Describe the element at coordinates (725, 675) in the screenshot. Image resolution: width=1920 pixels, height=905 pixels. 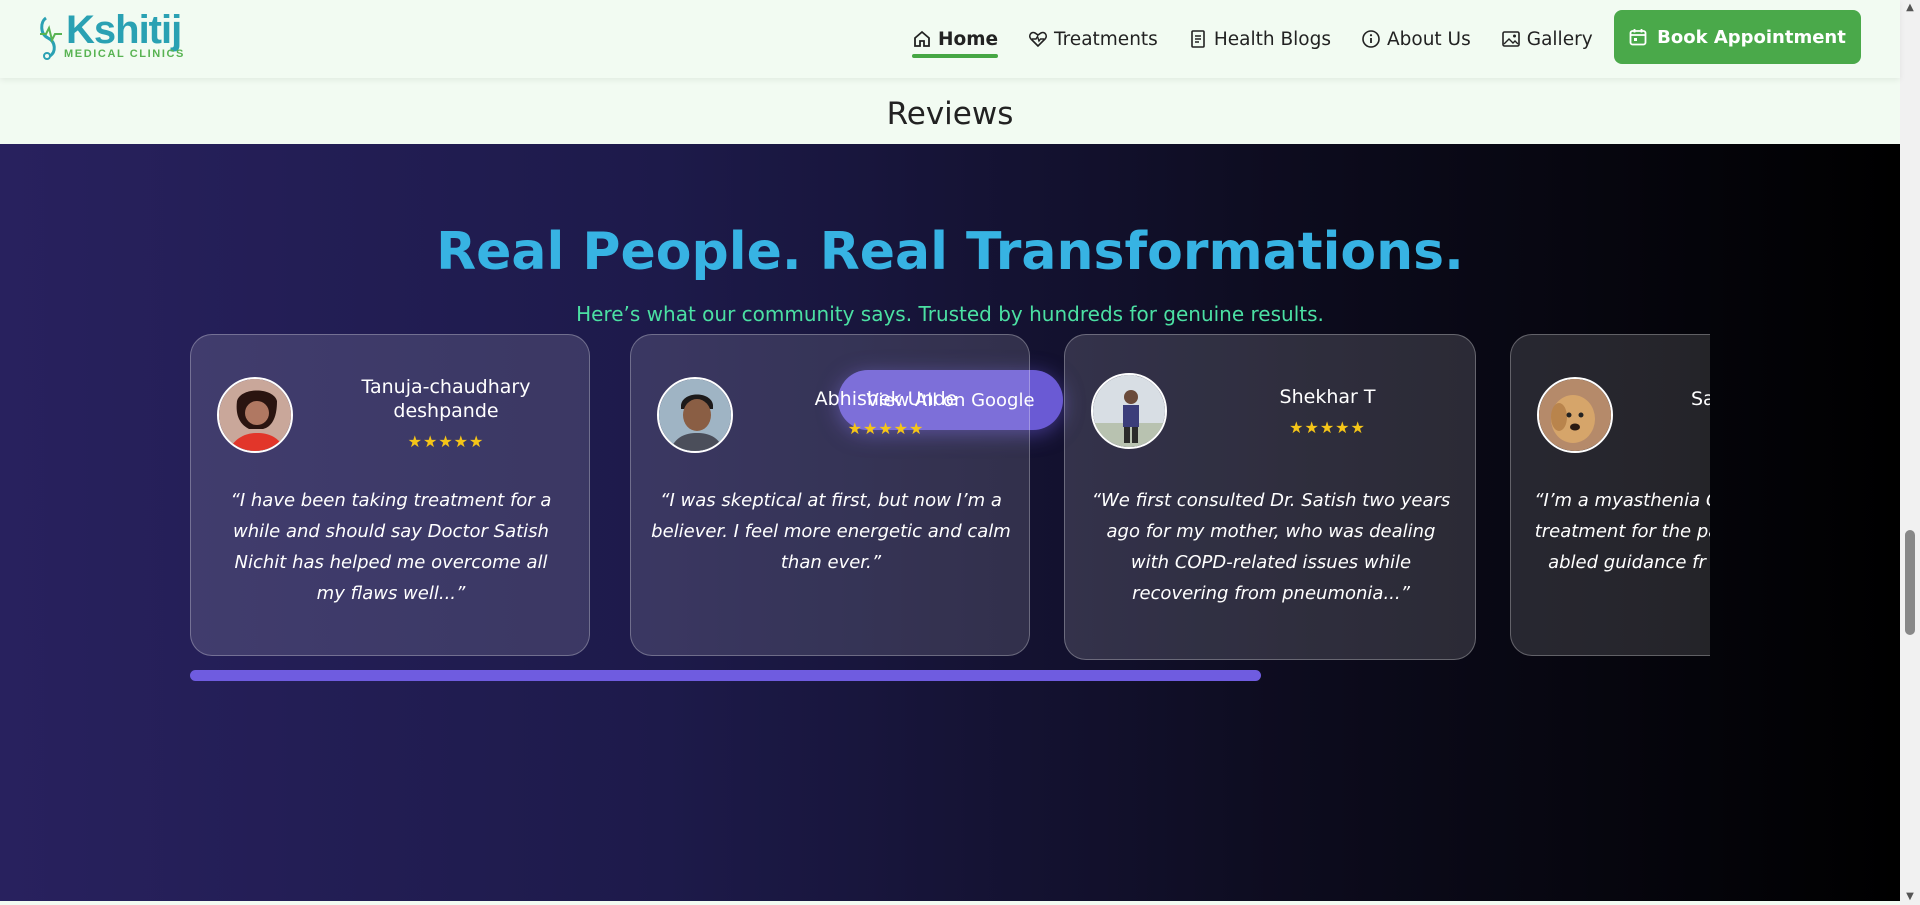
I see `carousel-progress-fill` at that location.